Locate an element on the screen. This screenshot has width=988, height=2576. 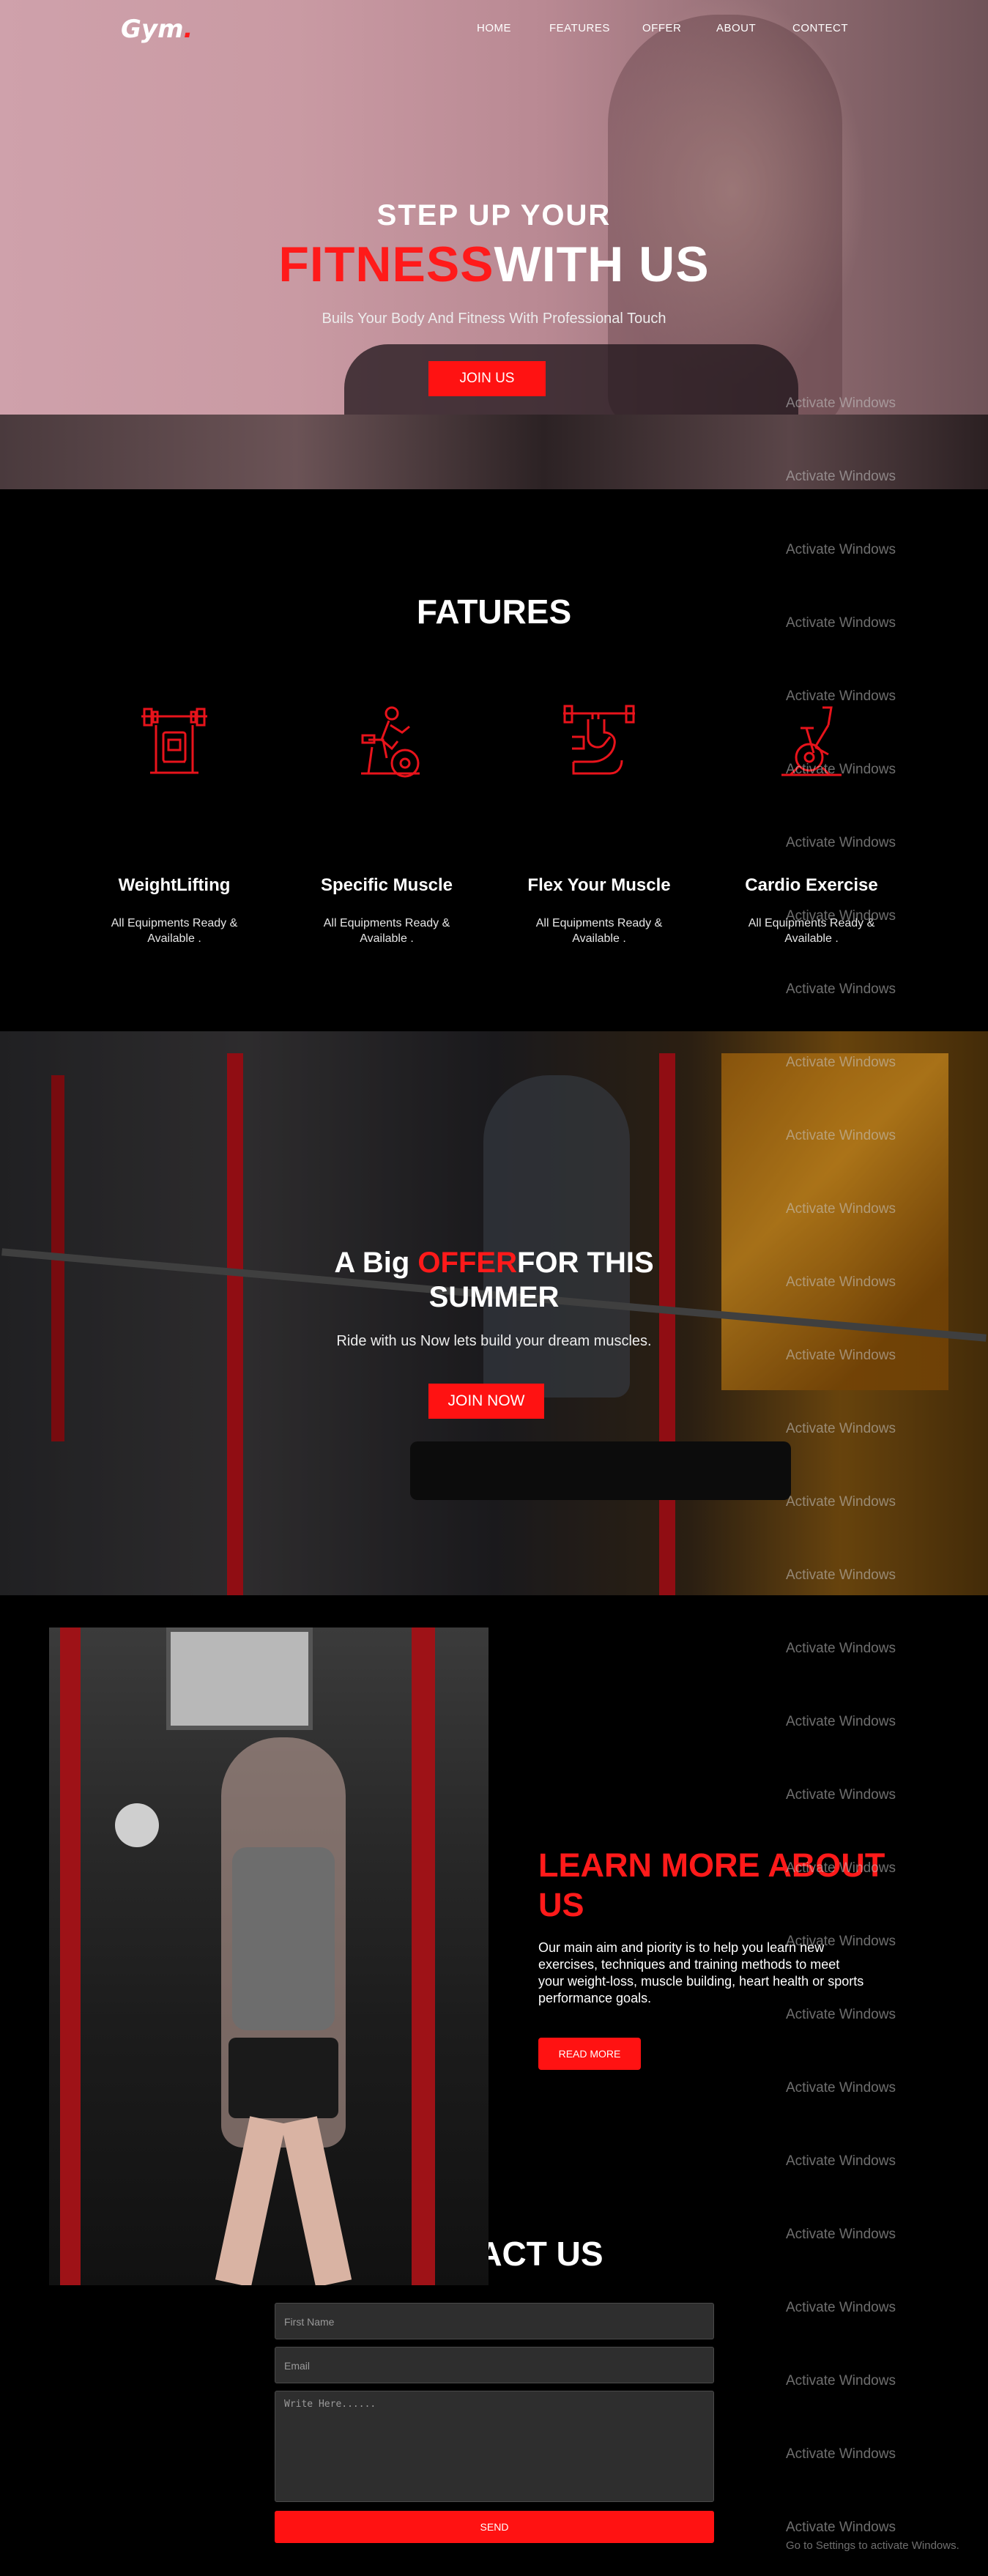
nav-about: ABOUT is located at coordinates (736, 28).